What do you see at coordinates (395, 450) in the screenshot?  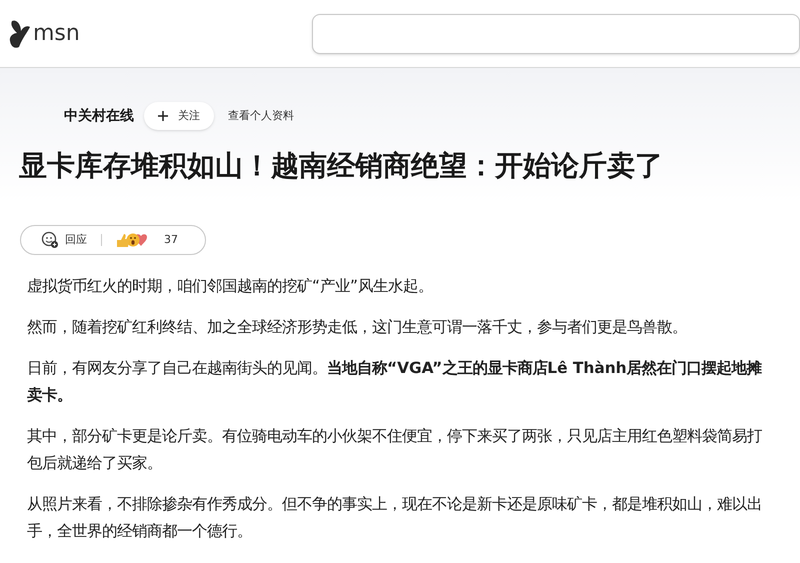 I see `article-paragraph: 其中，部分矿卡更是论斤卖。有位骑电动车的小伙架不住便宜，停下来买了两张，只见店主用红色塑料袋简易打包后就递给了买家。` at bounding box center [395, 450].